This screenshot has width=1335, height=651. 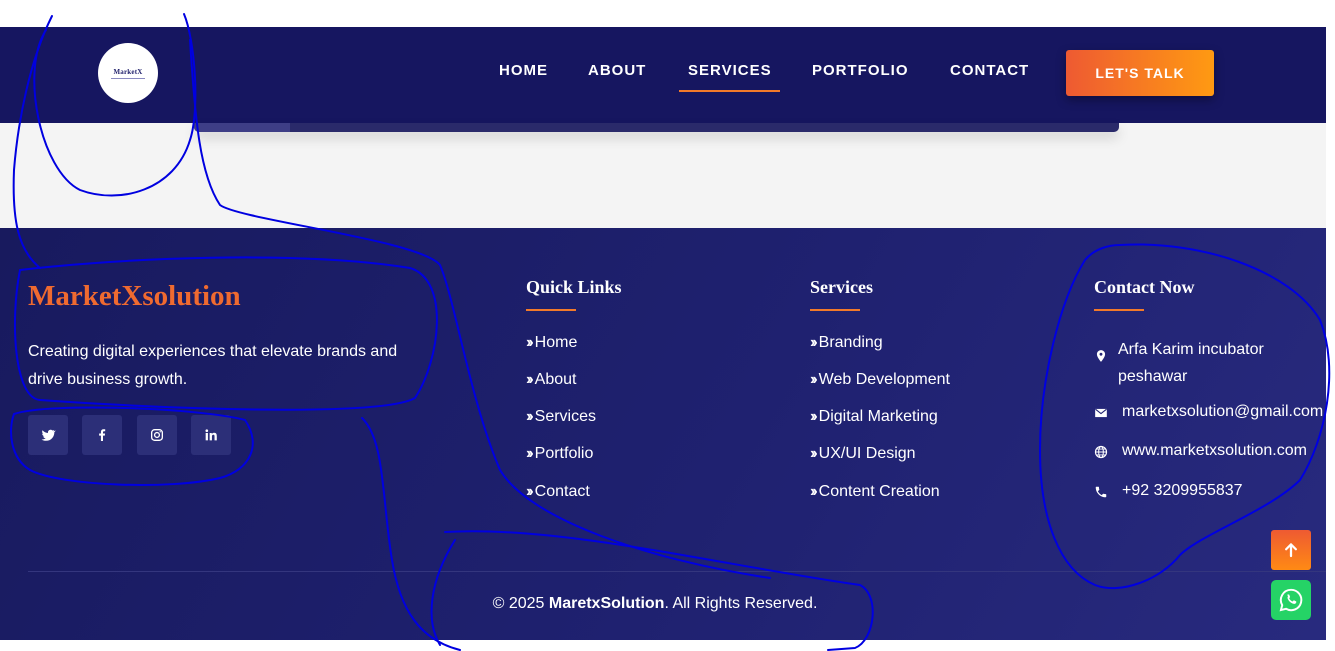 I want to click on contact-email: marketxsolution@gmail.com, so click(x=1208, y=412).